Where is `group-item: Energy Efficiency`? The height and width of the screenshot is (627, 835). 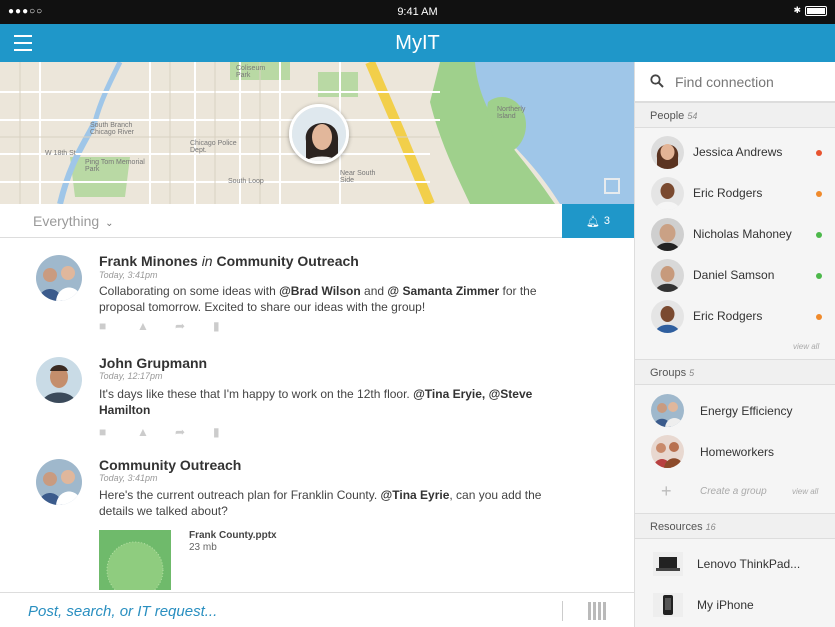
group-item: Energy Efficiency is located at coordinates (735, 411).